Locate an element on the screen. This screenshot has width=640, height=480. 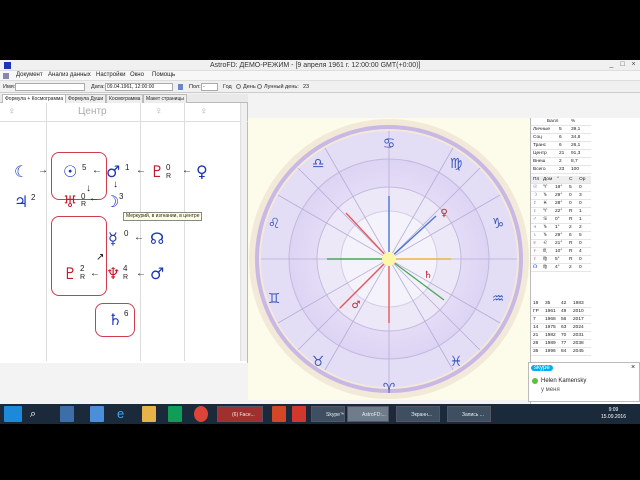
chrome-icon is located at coordinates (201, 414).